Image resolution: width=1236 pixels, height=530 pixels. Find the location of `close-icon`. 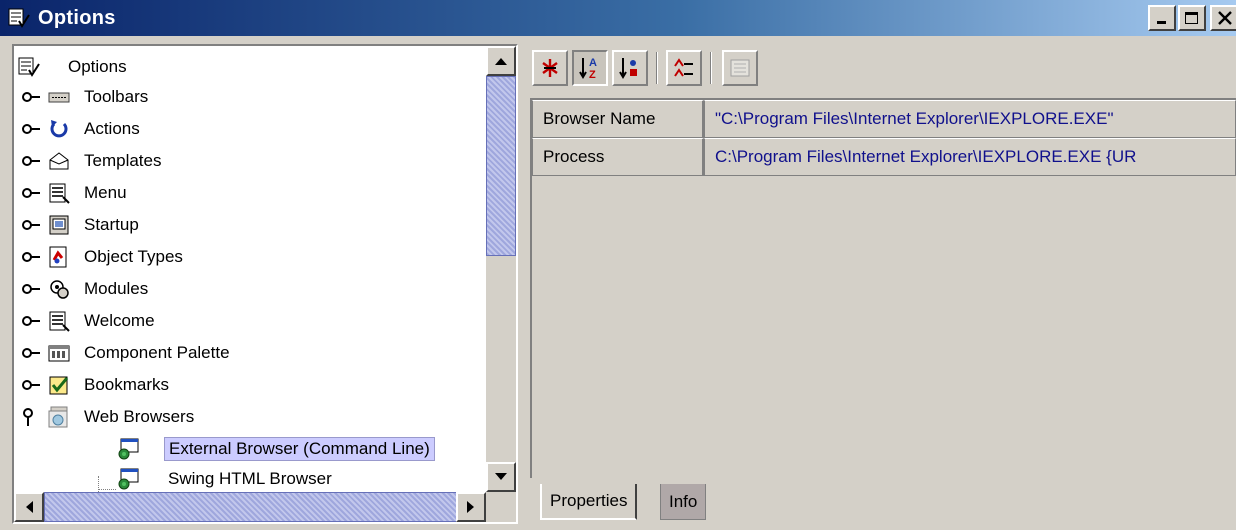

close-icon is located at coordinates (1225, 18).